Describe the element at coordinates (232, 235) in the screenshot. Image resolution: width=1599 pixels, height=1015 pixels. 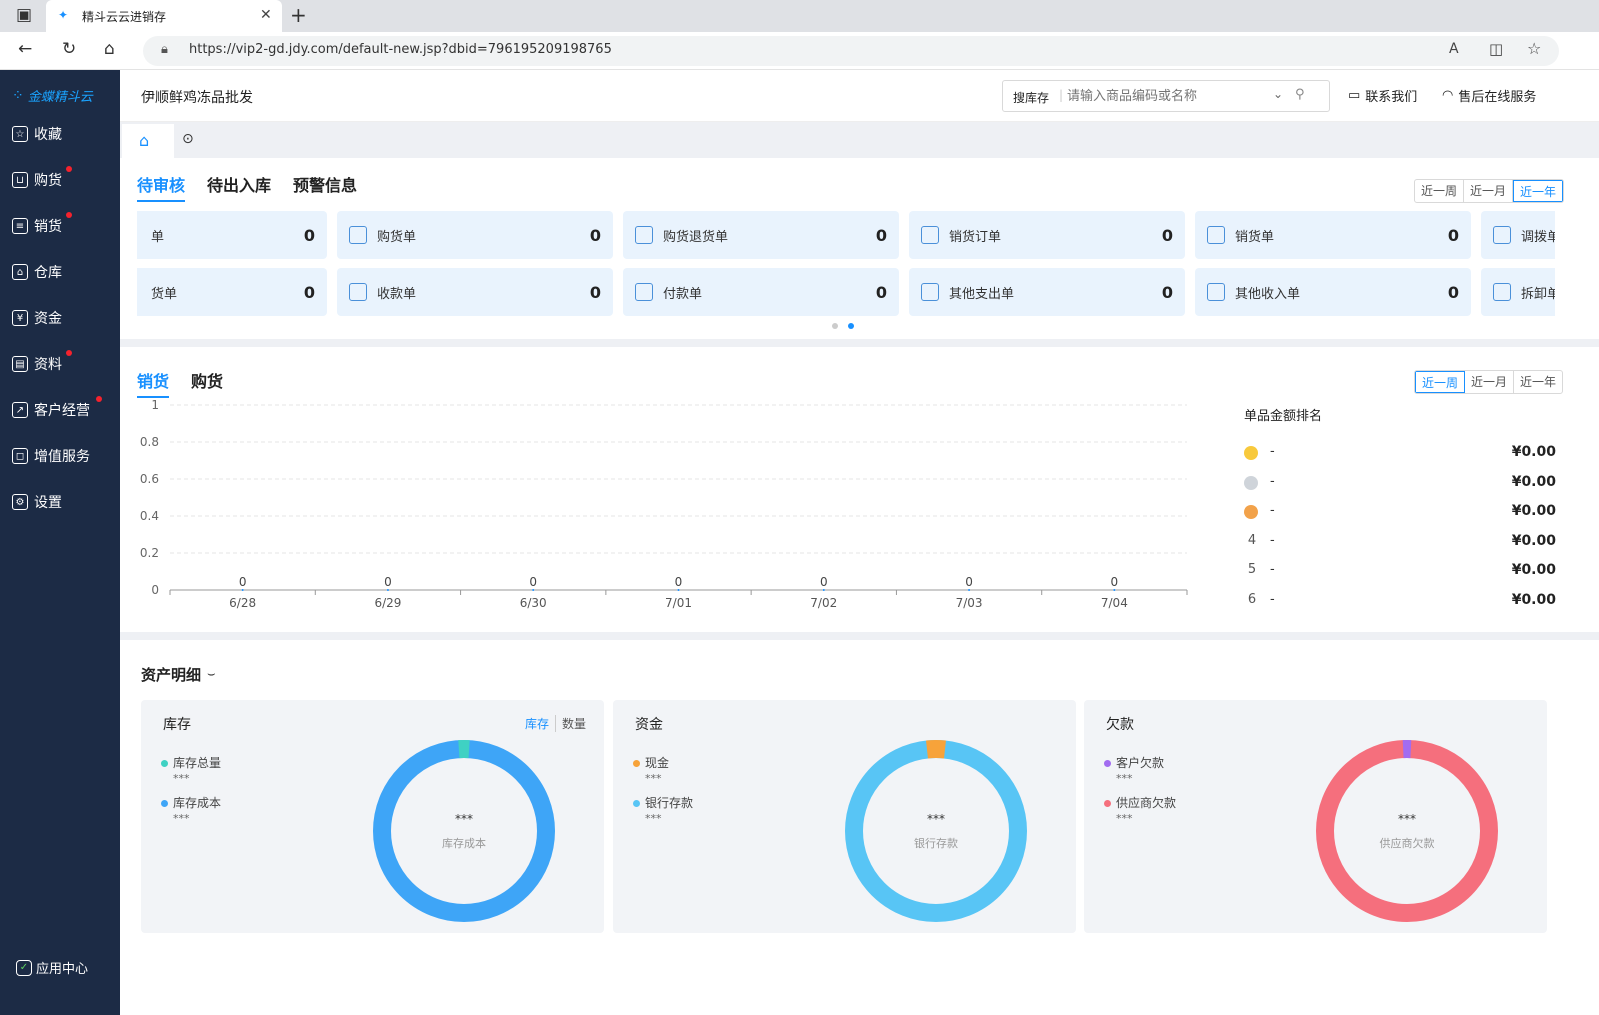
I see `doc-card: 单0` at that location.